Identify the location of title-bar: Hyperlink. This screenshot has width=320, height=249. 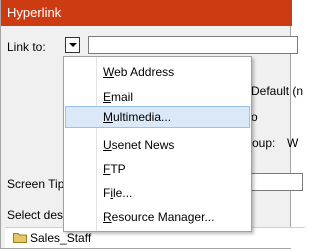
(146, 13).